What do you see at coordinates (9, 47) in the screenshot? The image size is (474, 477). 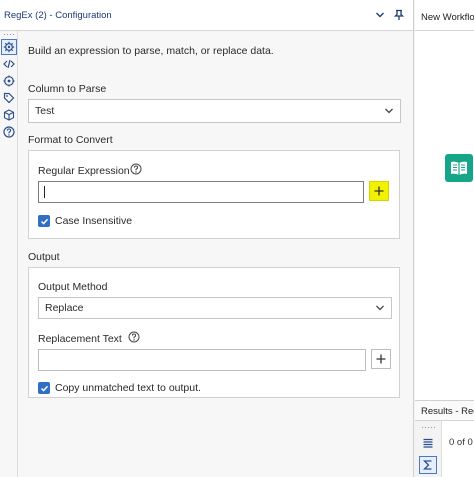 I see `gear-icon` at bounding box center [9, 47].